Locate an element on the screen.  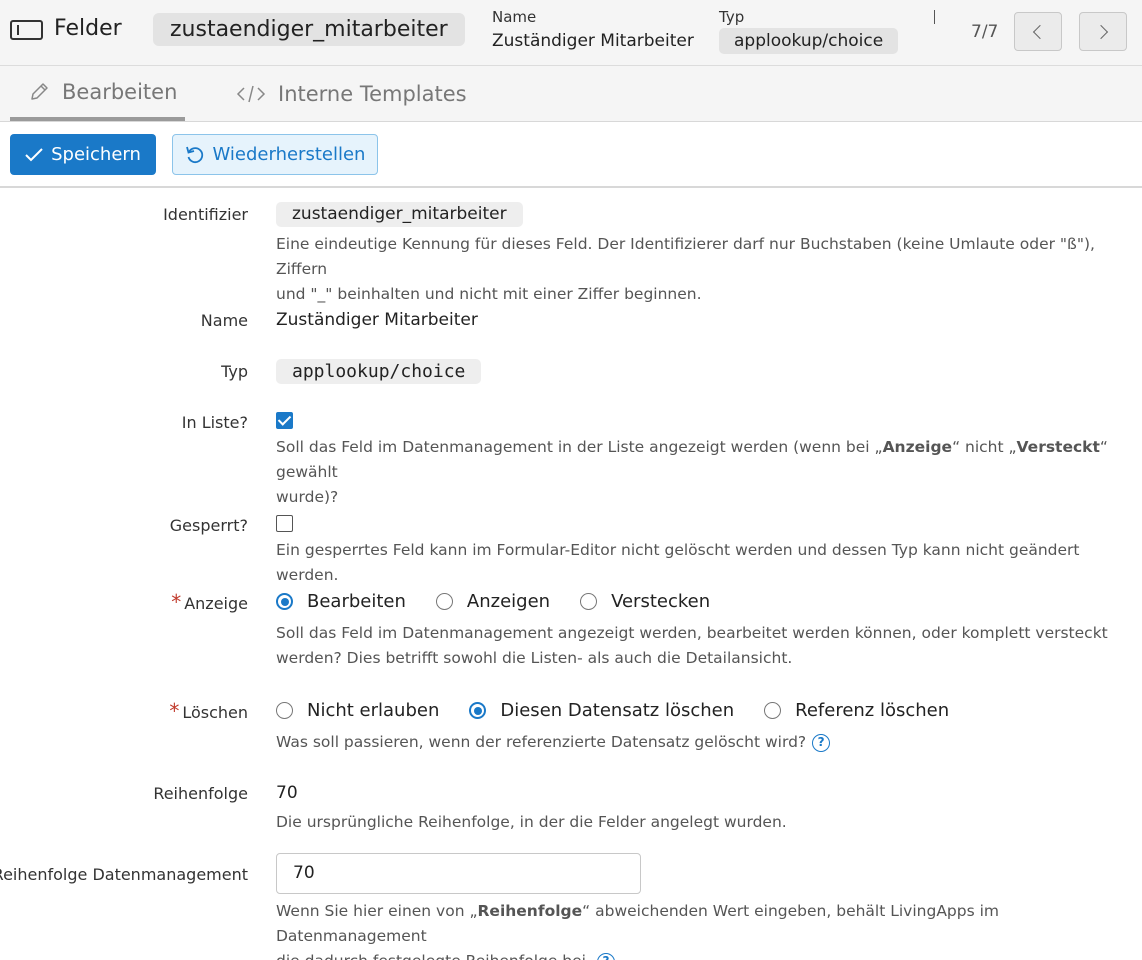
pager-count: 7/7 is located at coordinates (985, 32).